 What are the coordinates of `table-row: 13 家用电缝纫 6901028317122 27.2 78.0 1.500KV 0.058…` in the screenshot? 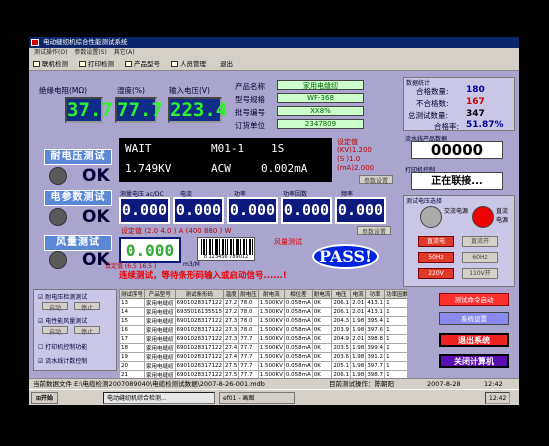 It's located at (263, 303).